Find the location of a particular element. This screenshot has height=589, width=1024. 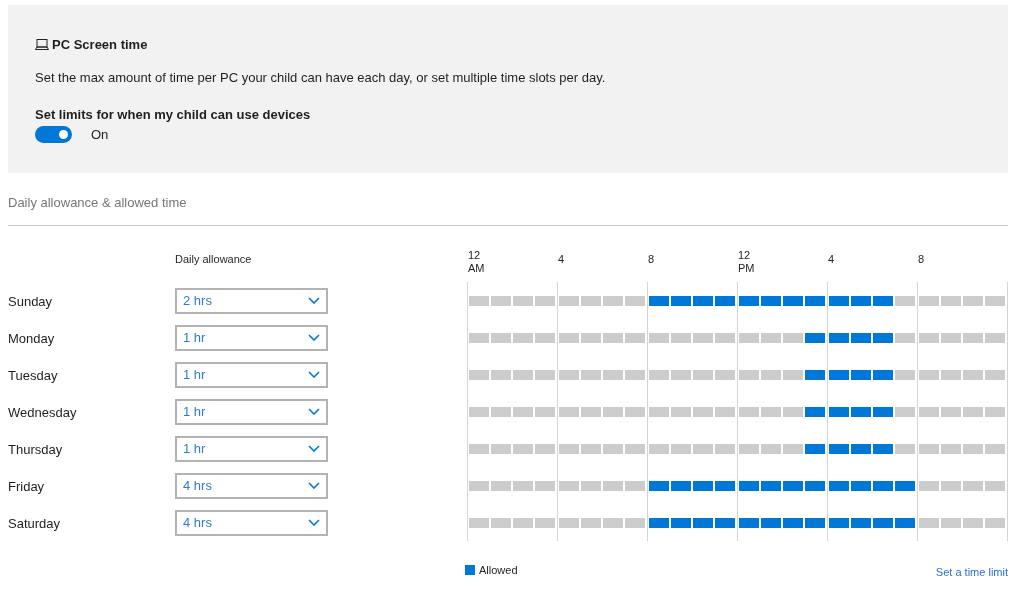

limit-label: Set limits for when my child can use devices is located at coordinates (173, 115).